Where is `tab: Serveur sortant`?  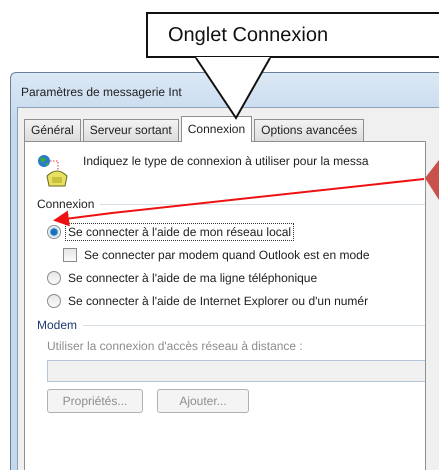
tab: Serveur sortant is located at coordinates (130, 130).